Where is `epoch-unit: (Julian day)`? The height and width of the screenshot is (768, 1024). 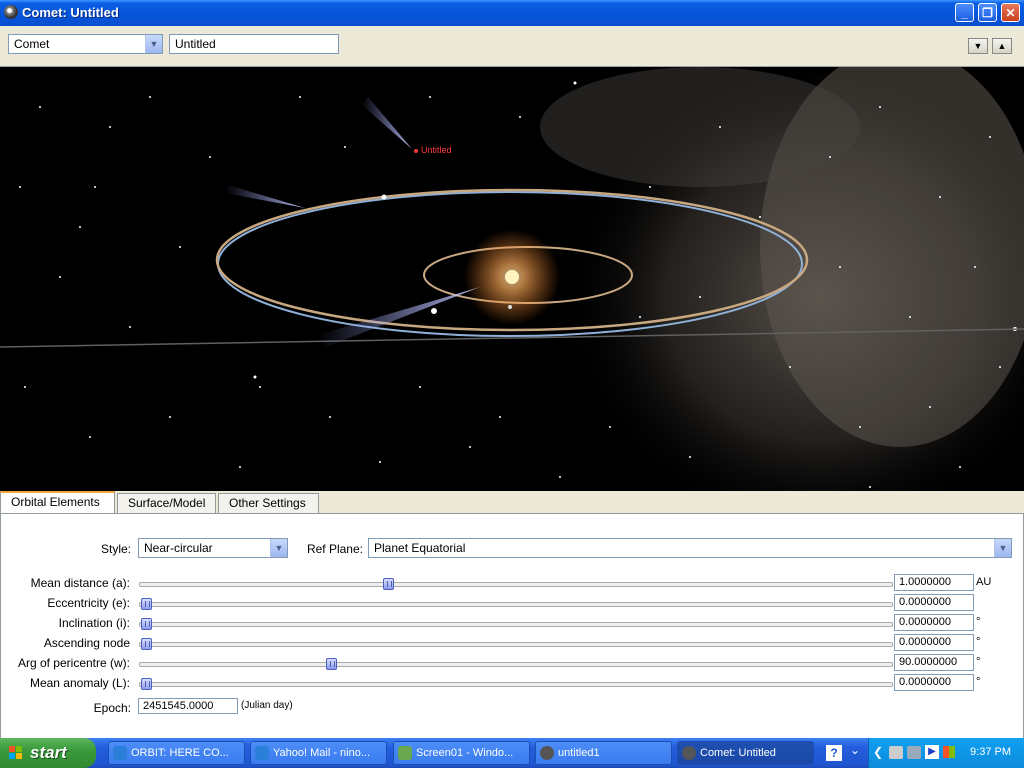
epoch-unit: (Julian day) is located at coordinates (267, 705).